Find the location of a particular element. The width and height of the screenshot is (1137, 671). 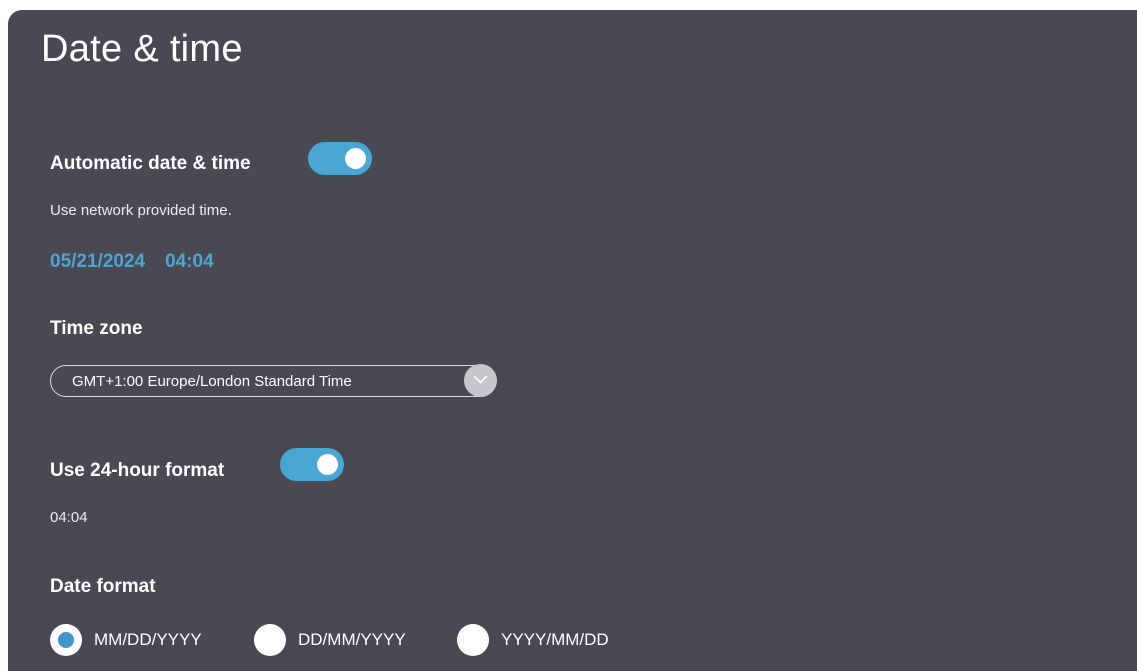

current-date-time: 05/21/2024 04:04 is located at coordinates (132, 262).